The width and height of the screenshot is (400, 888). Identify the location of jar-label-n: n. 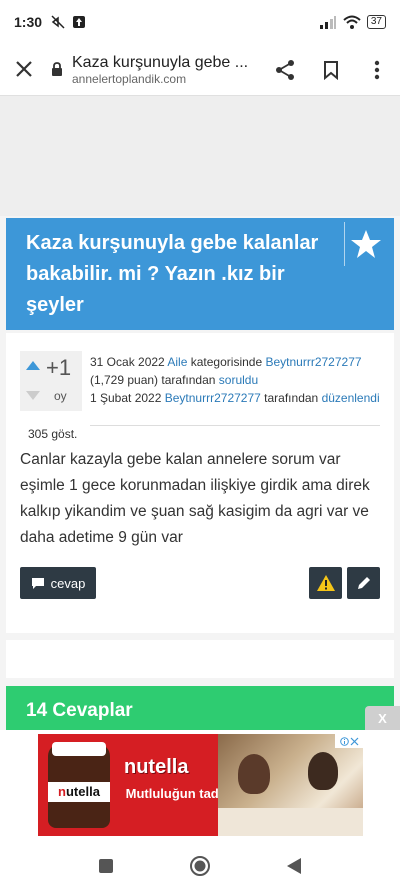
(62, 791).